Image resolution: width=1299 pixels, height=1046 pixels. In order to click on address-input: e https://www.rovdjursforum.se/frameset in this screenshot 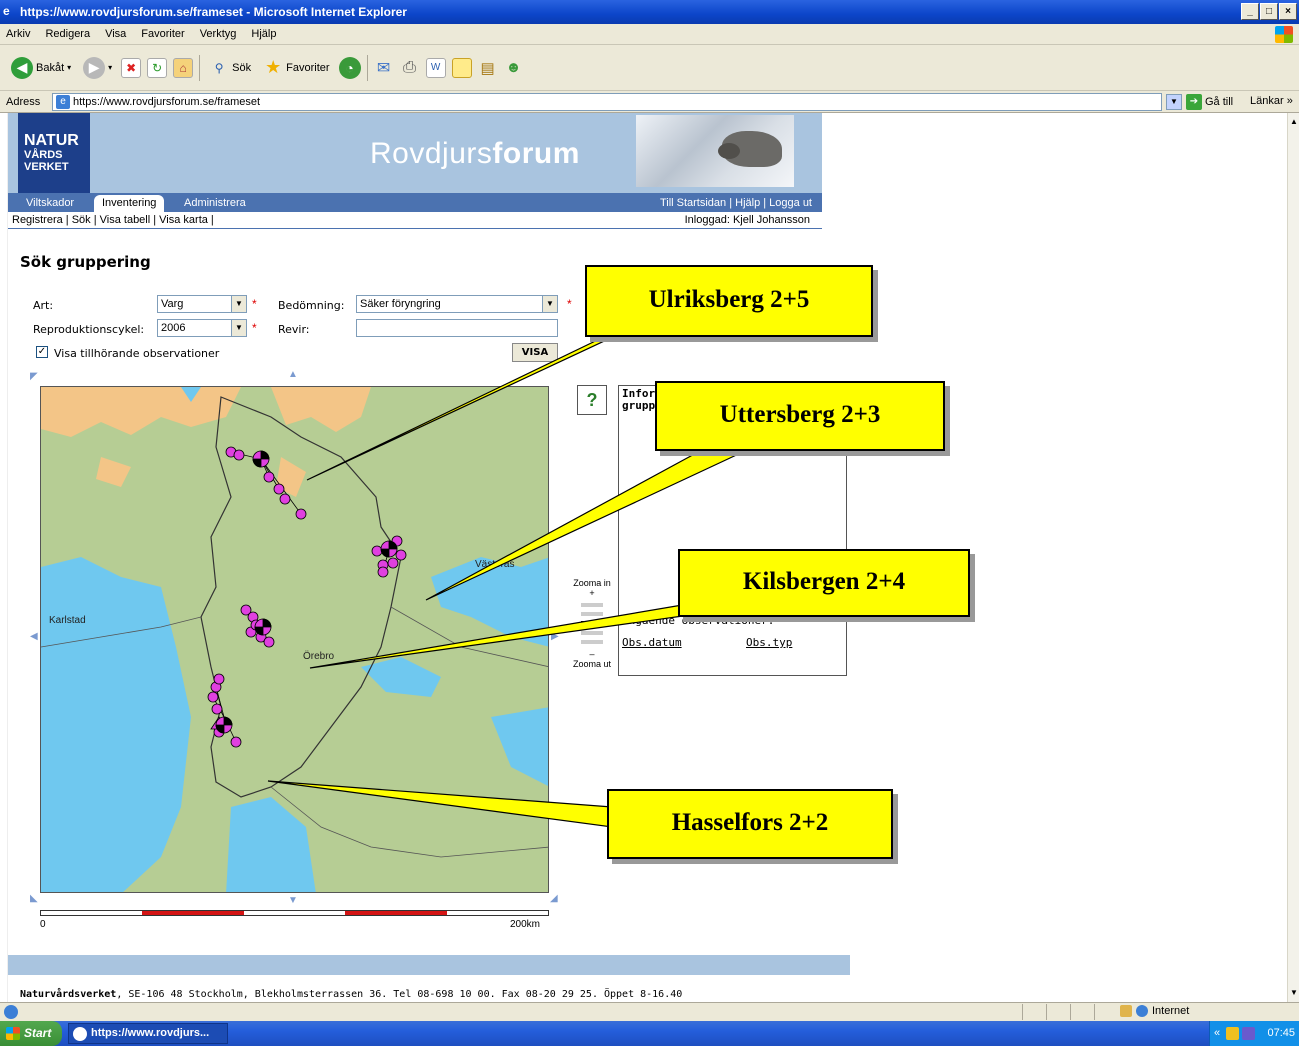, I will do `click(607, 102)`.